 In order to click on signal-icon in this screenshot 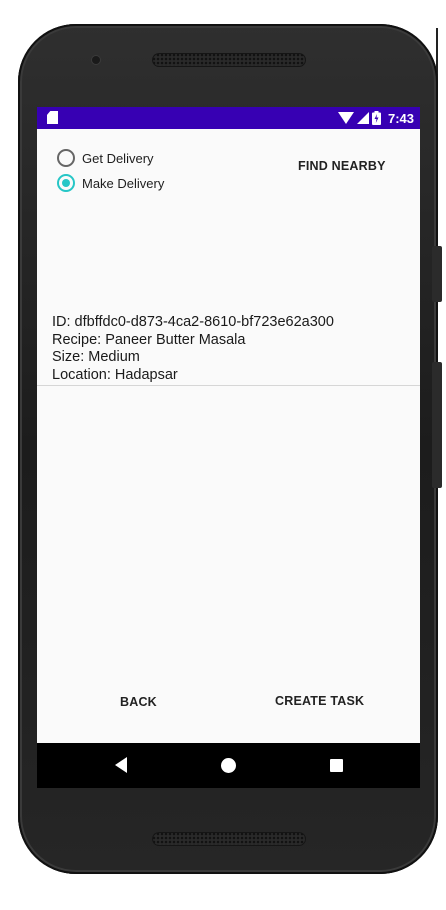, I will do `click(362, 118)`.